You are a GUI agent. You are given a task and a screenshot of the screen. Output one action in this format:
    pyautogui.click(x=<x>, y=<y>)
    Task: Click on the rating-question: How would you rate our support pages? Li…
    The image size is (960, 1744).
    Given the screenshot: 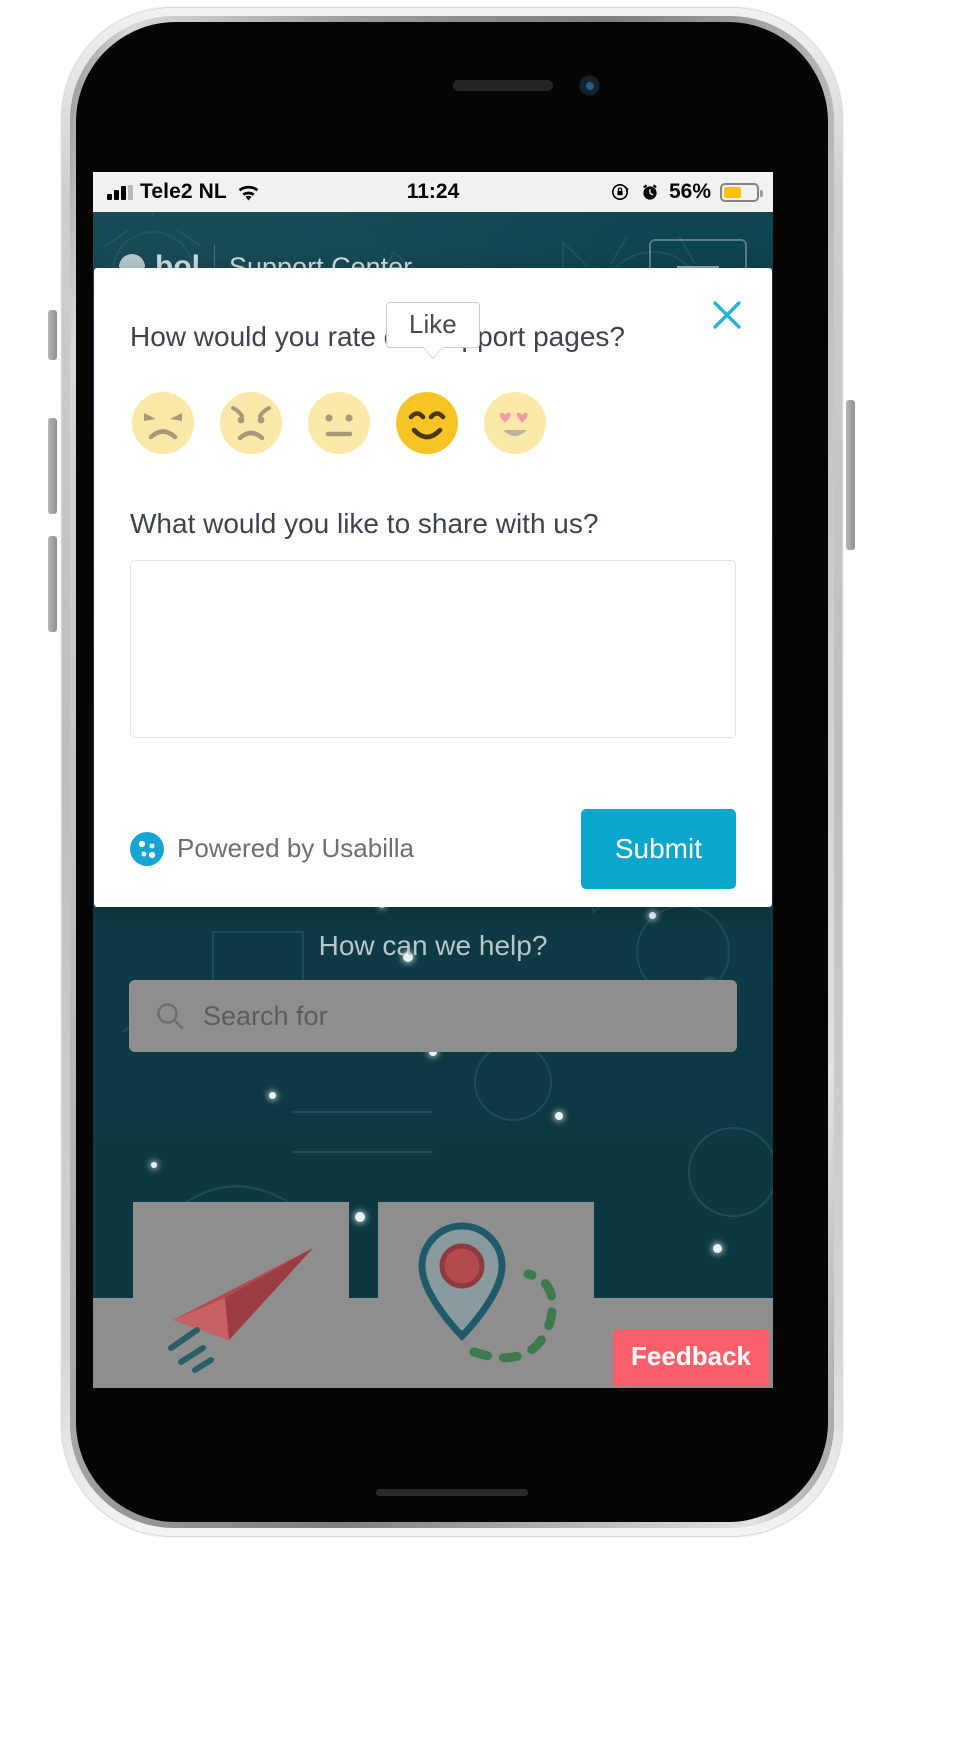 What is the action you would take?
    pyautogui.click(x=433, y=328)
    